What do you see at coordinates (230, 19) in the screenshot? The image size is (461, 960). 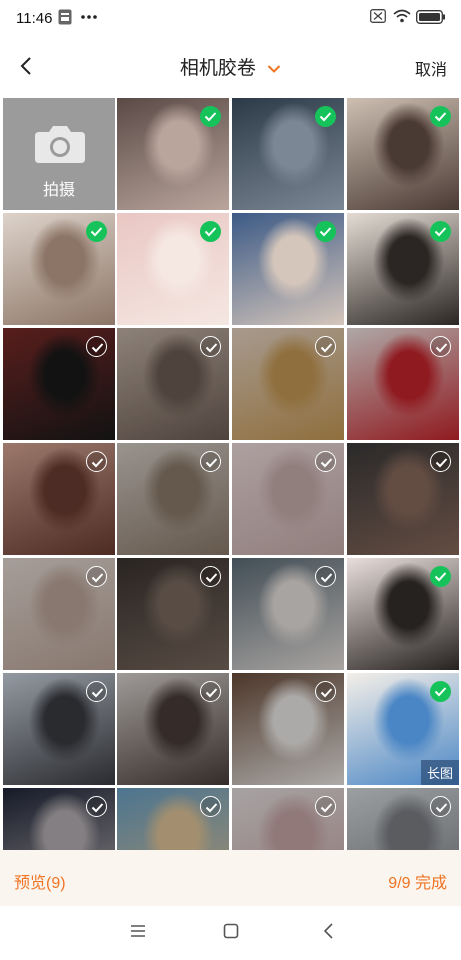 I see `status-bar: 11:46` at bounding box center [230, 19].